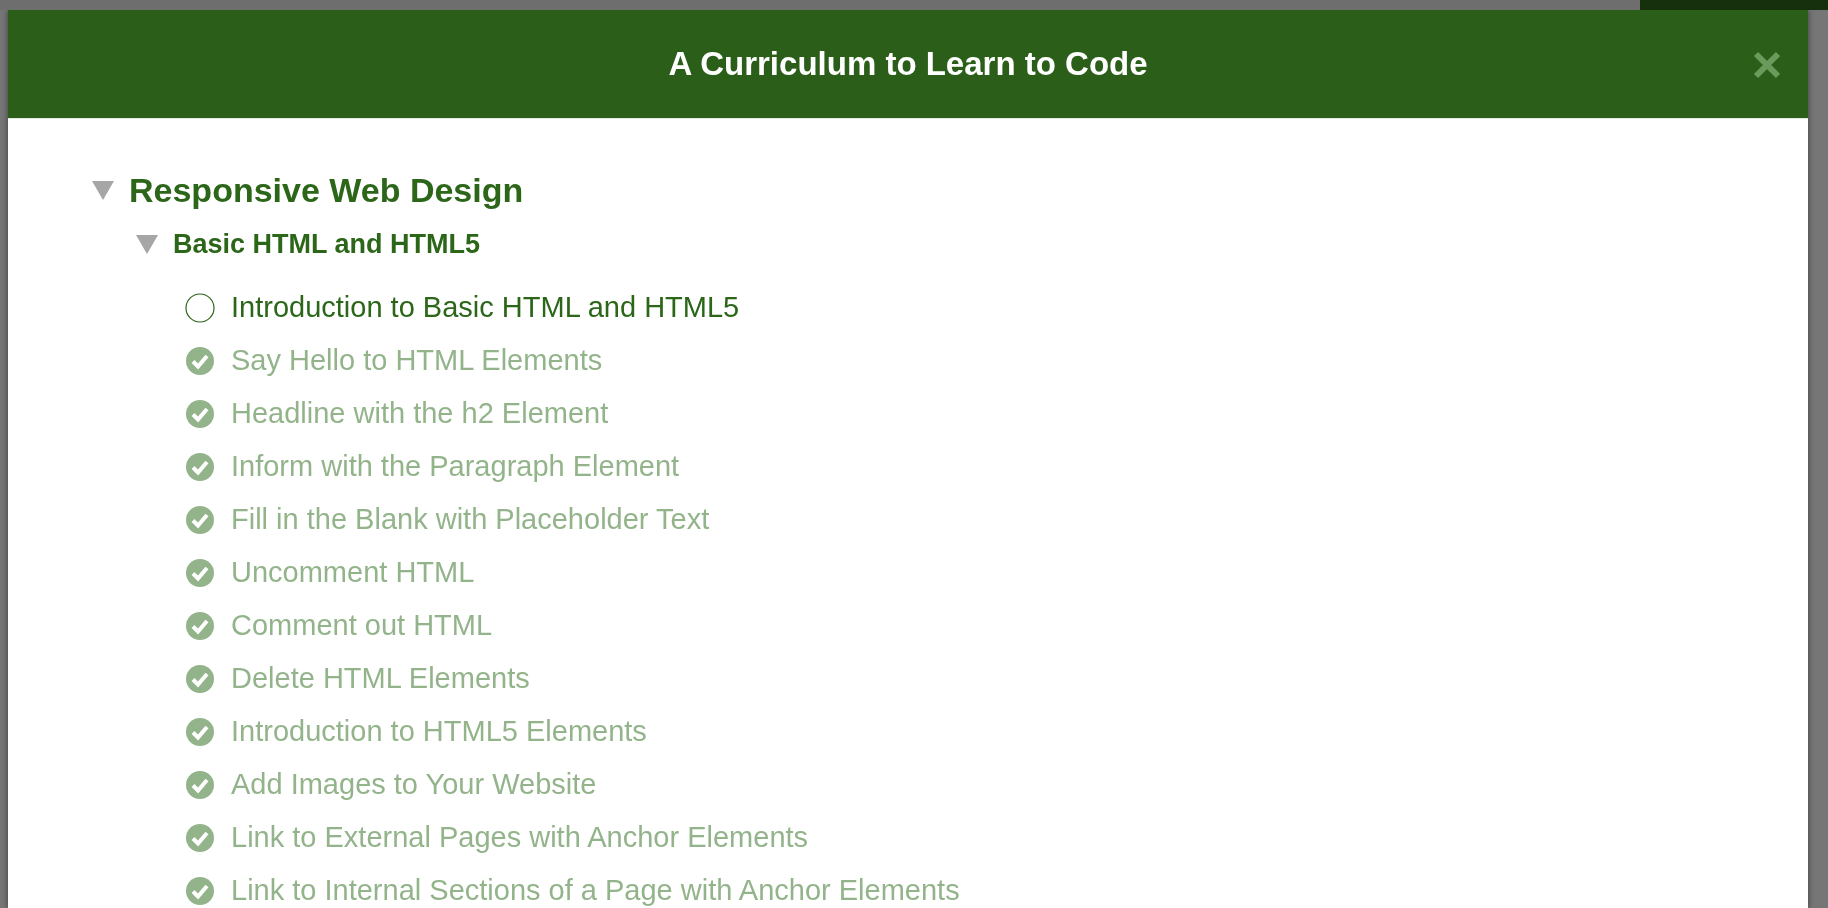  I want to click on lesson-link: Say Hello to HTML Elements, so click(417, 360).